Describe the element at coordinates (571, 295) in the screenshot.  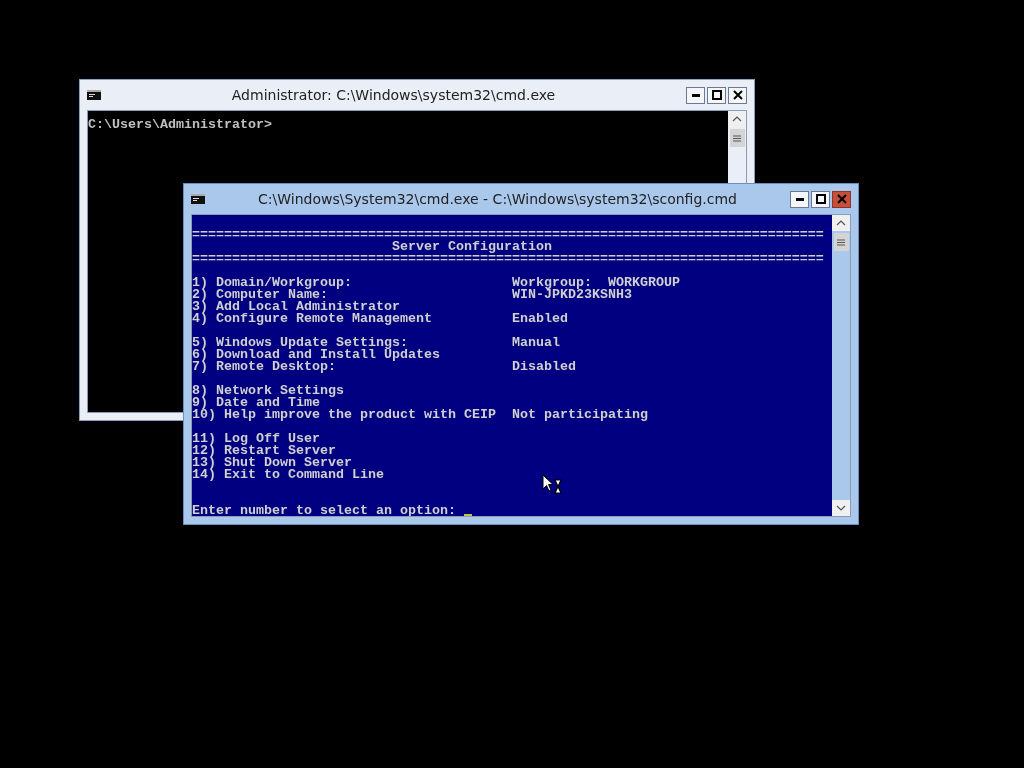
I see `option-value: WIN-JPKD23KSNH3` at that location.